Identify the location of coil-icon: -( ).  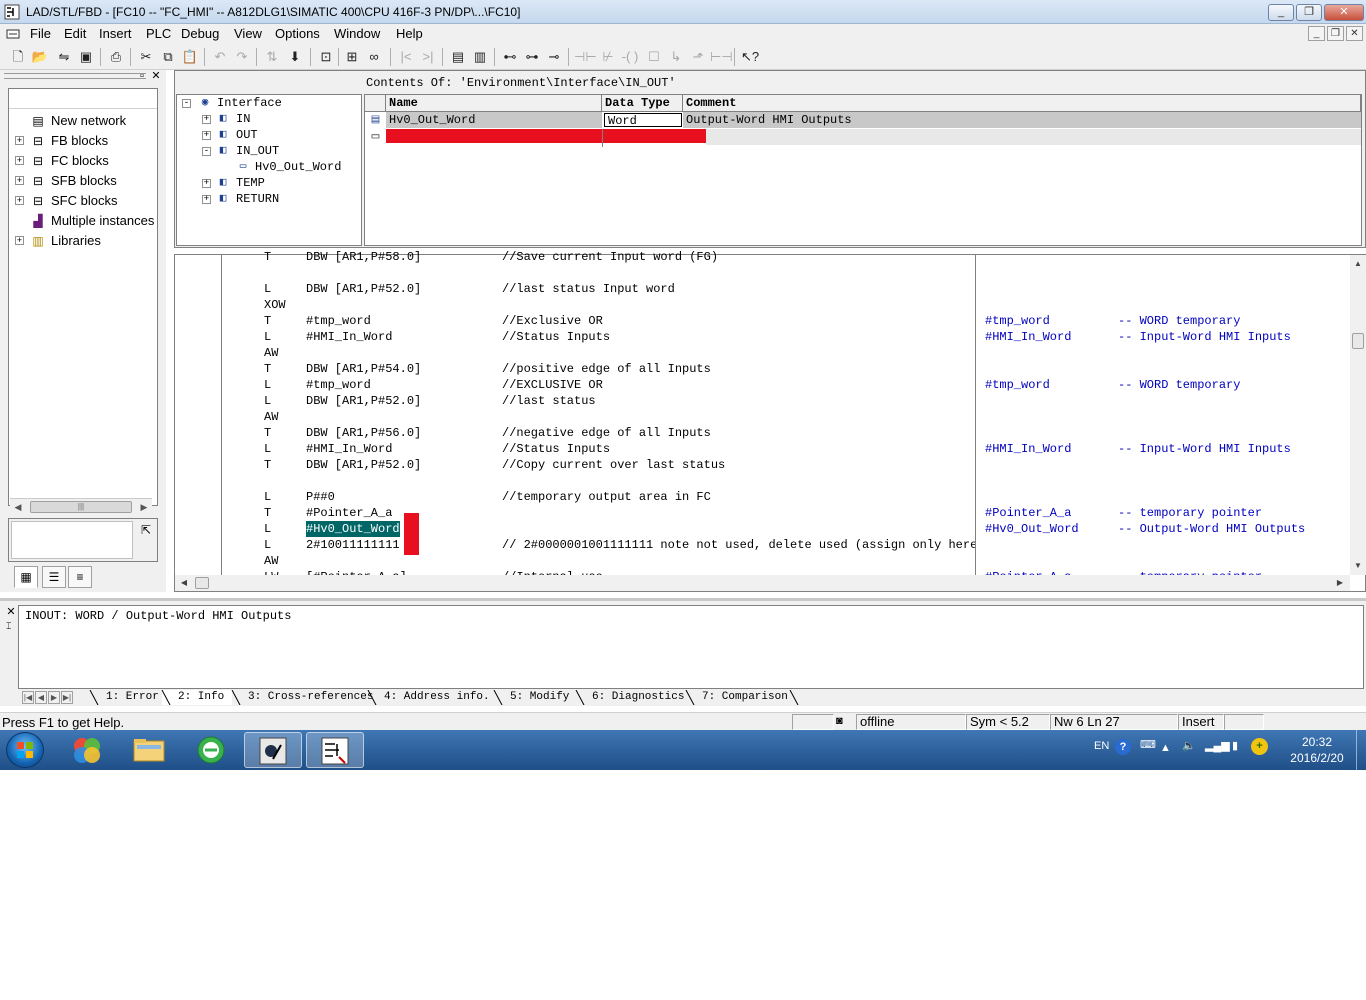
(630, 57).